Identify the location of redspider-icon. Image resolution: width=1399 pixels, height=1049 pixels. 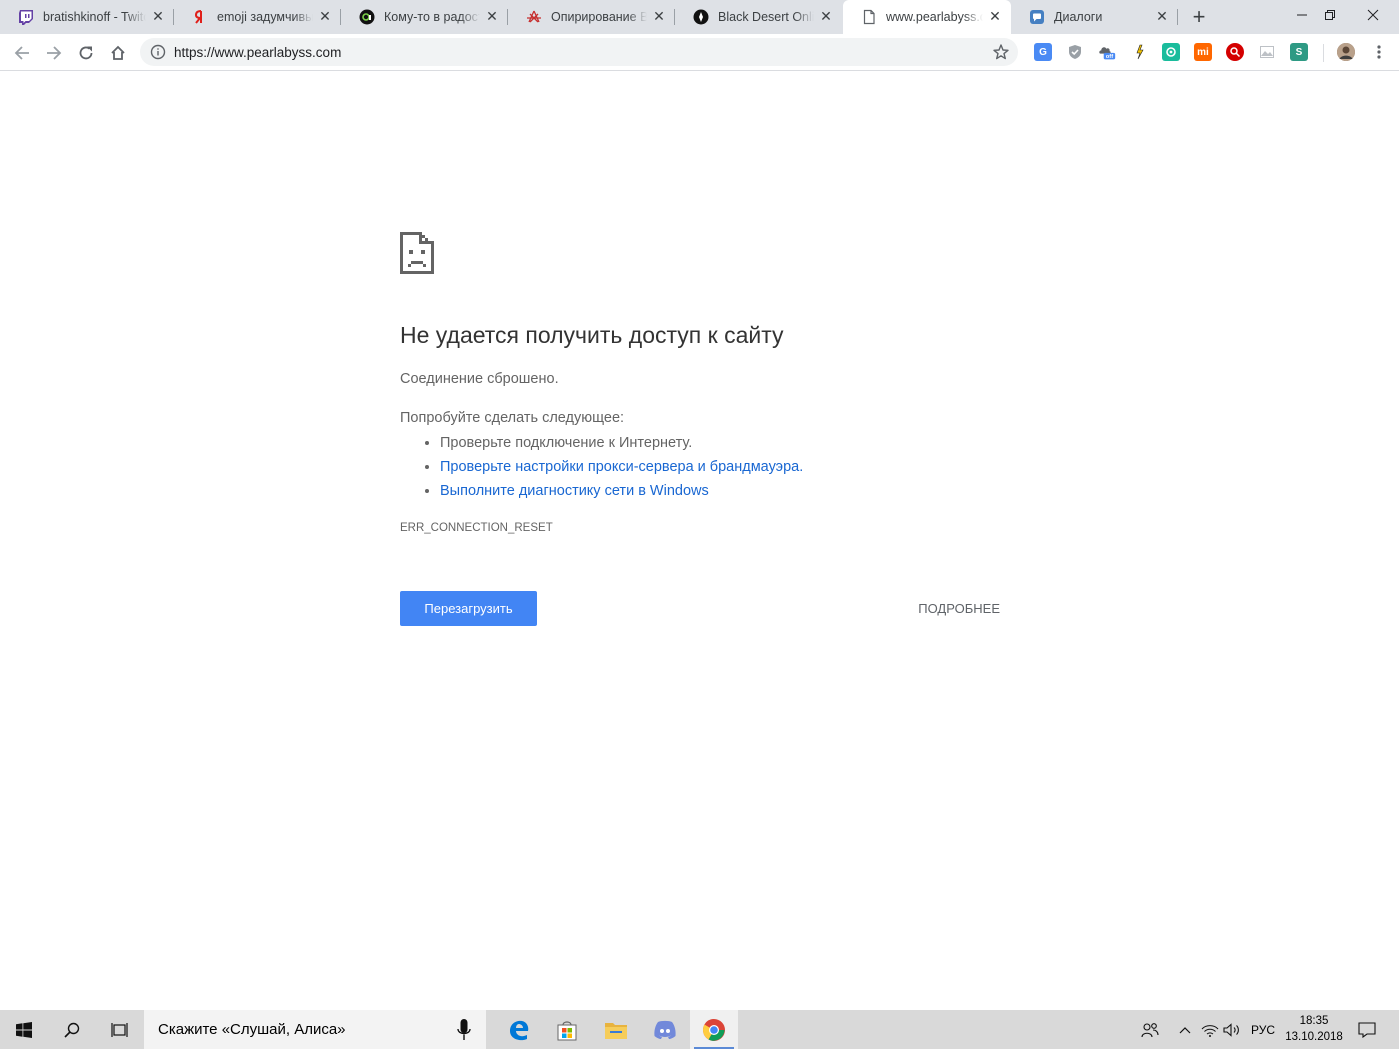
(534, 17).